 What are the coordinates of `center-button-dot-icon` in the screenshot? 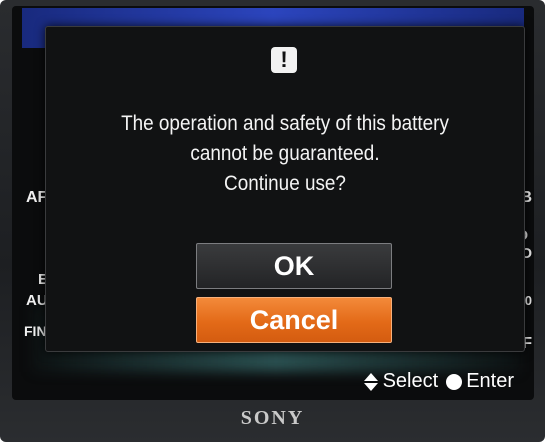 It's located at (454, 381).